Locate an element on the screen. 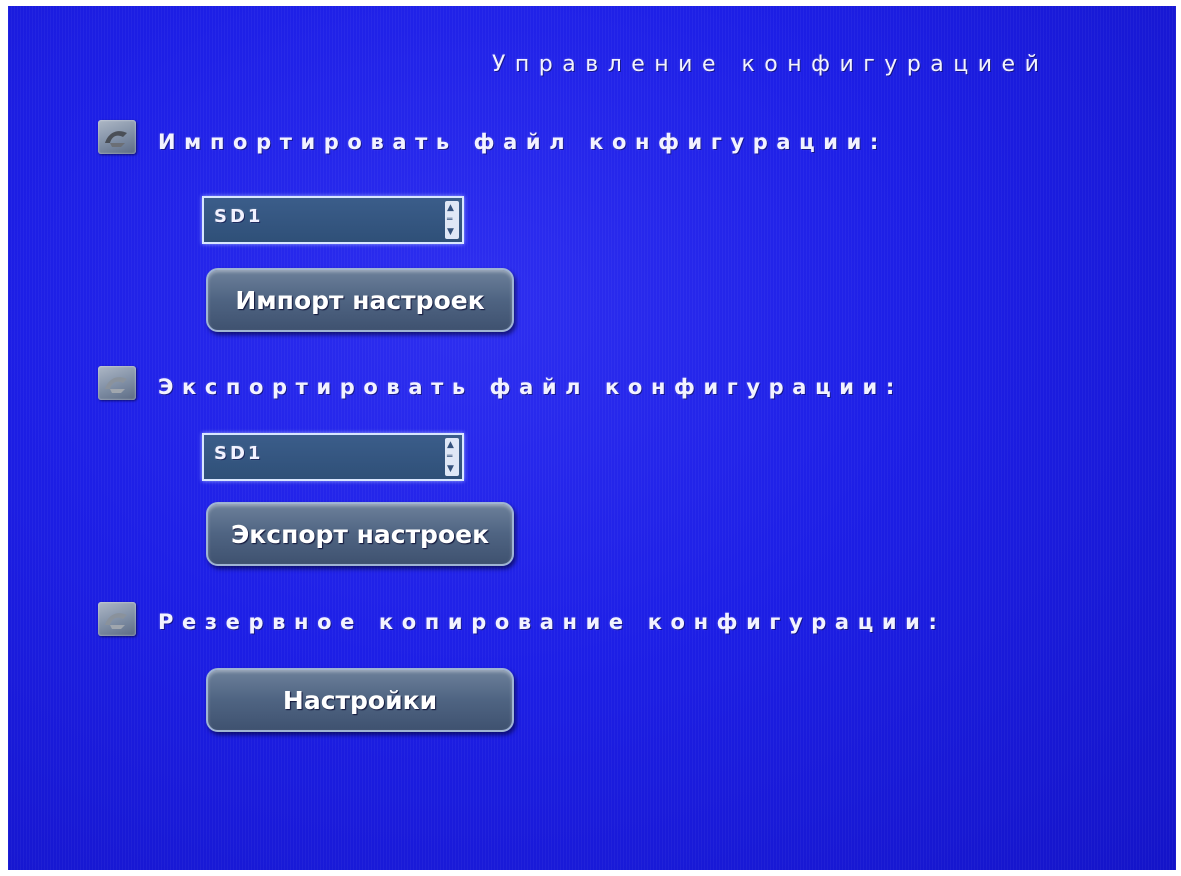  export-config-icon is located at coordinates (117, 383).